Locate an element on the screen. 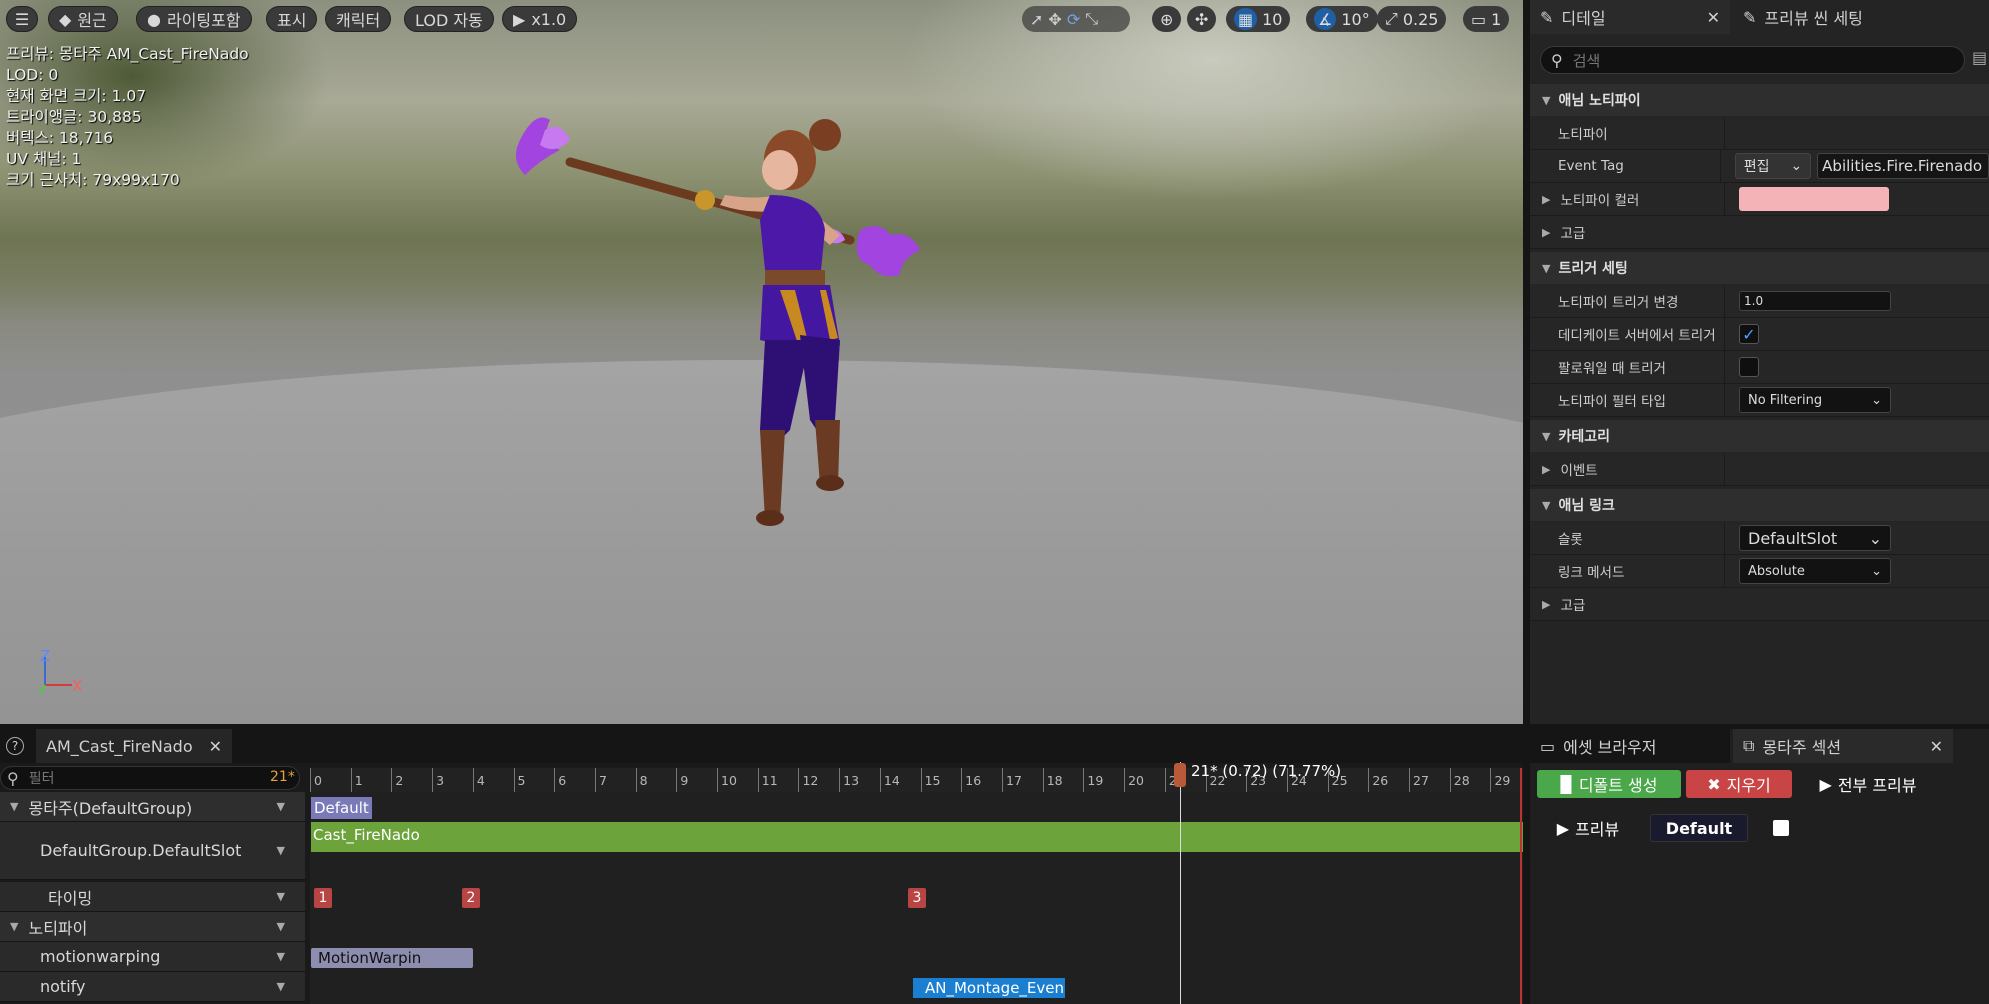  row-event-tag: Event Tag 편집 ⌄ Abilities.Fire.Firenado is located at coordinates (1759, 166).